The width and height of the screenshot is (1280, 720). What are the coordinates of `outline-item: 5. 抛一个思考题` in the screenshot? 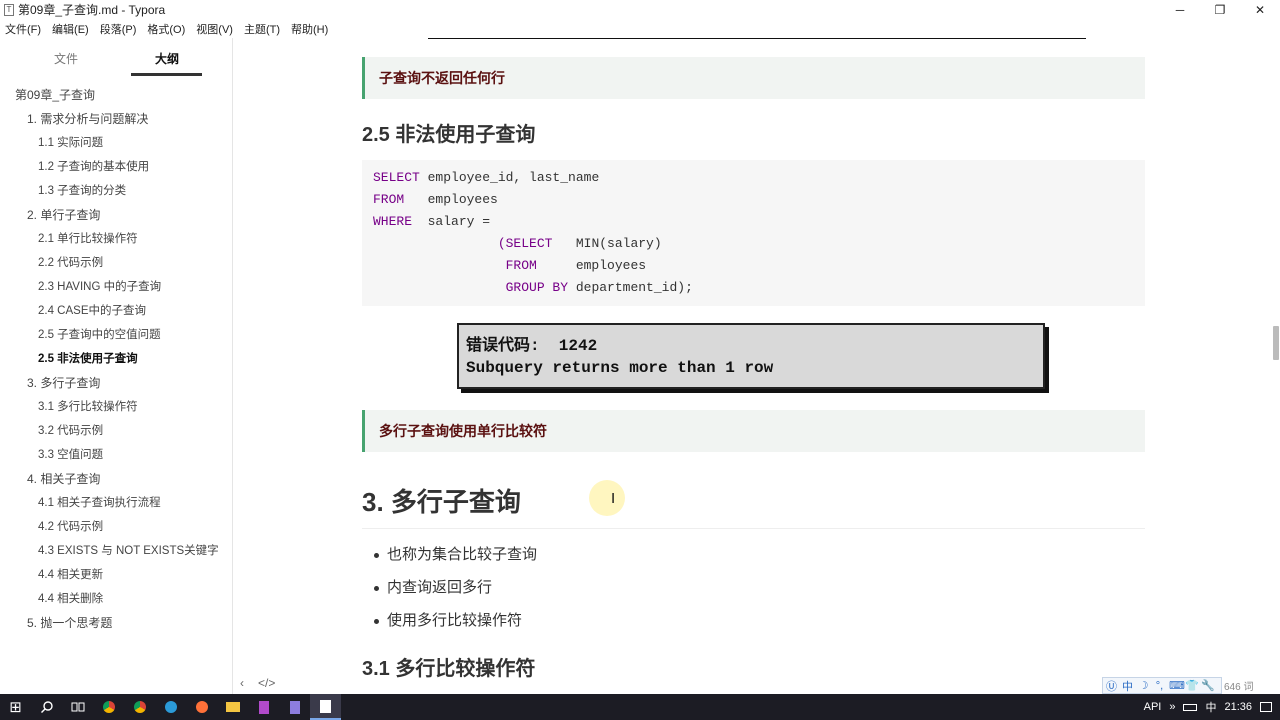 It's located at (116, 626).